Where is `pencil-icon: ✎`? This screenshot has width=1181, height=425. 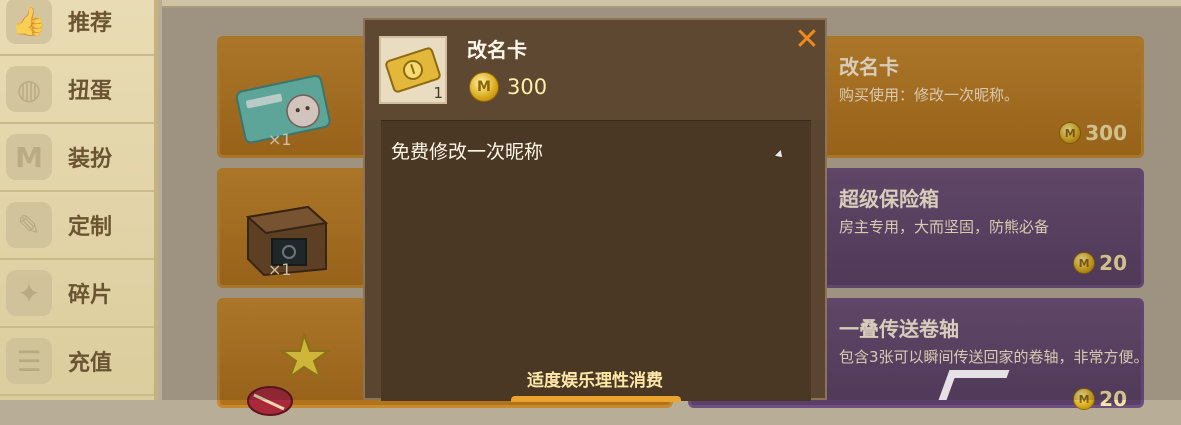
pencil-icon: ✎ is located at coordinates (29, 225).